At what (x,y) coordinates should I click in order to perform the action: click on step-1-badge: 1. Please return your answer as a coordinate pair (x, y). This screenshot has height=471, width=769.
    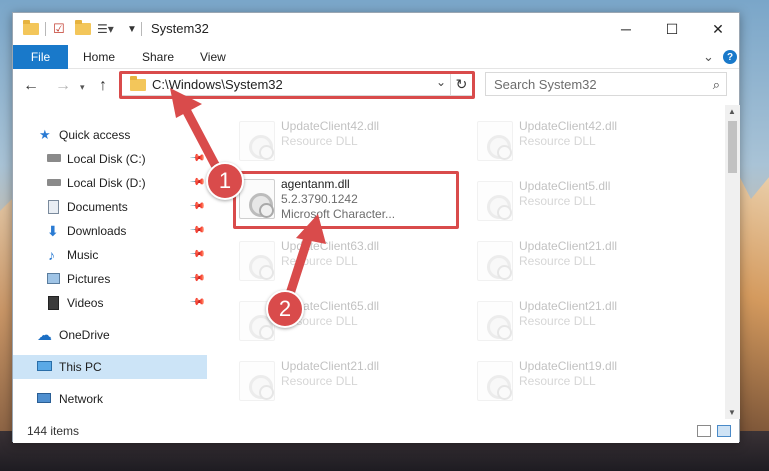
    Looking at the image, I should click on (225, 181).